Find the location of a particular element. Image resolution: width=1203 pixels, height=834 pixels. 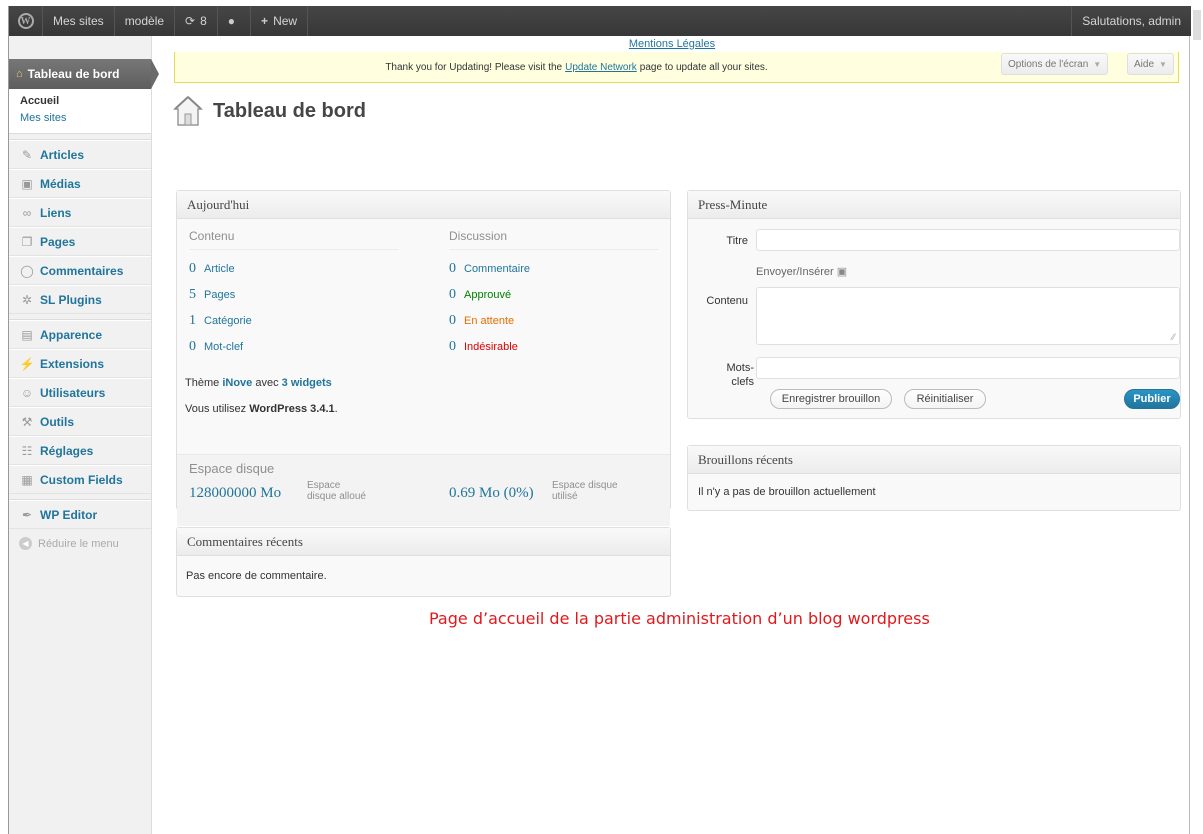

screen-options-button: Options de l'écran ▼ is located at coordinates (1055, 64).